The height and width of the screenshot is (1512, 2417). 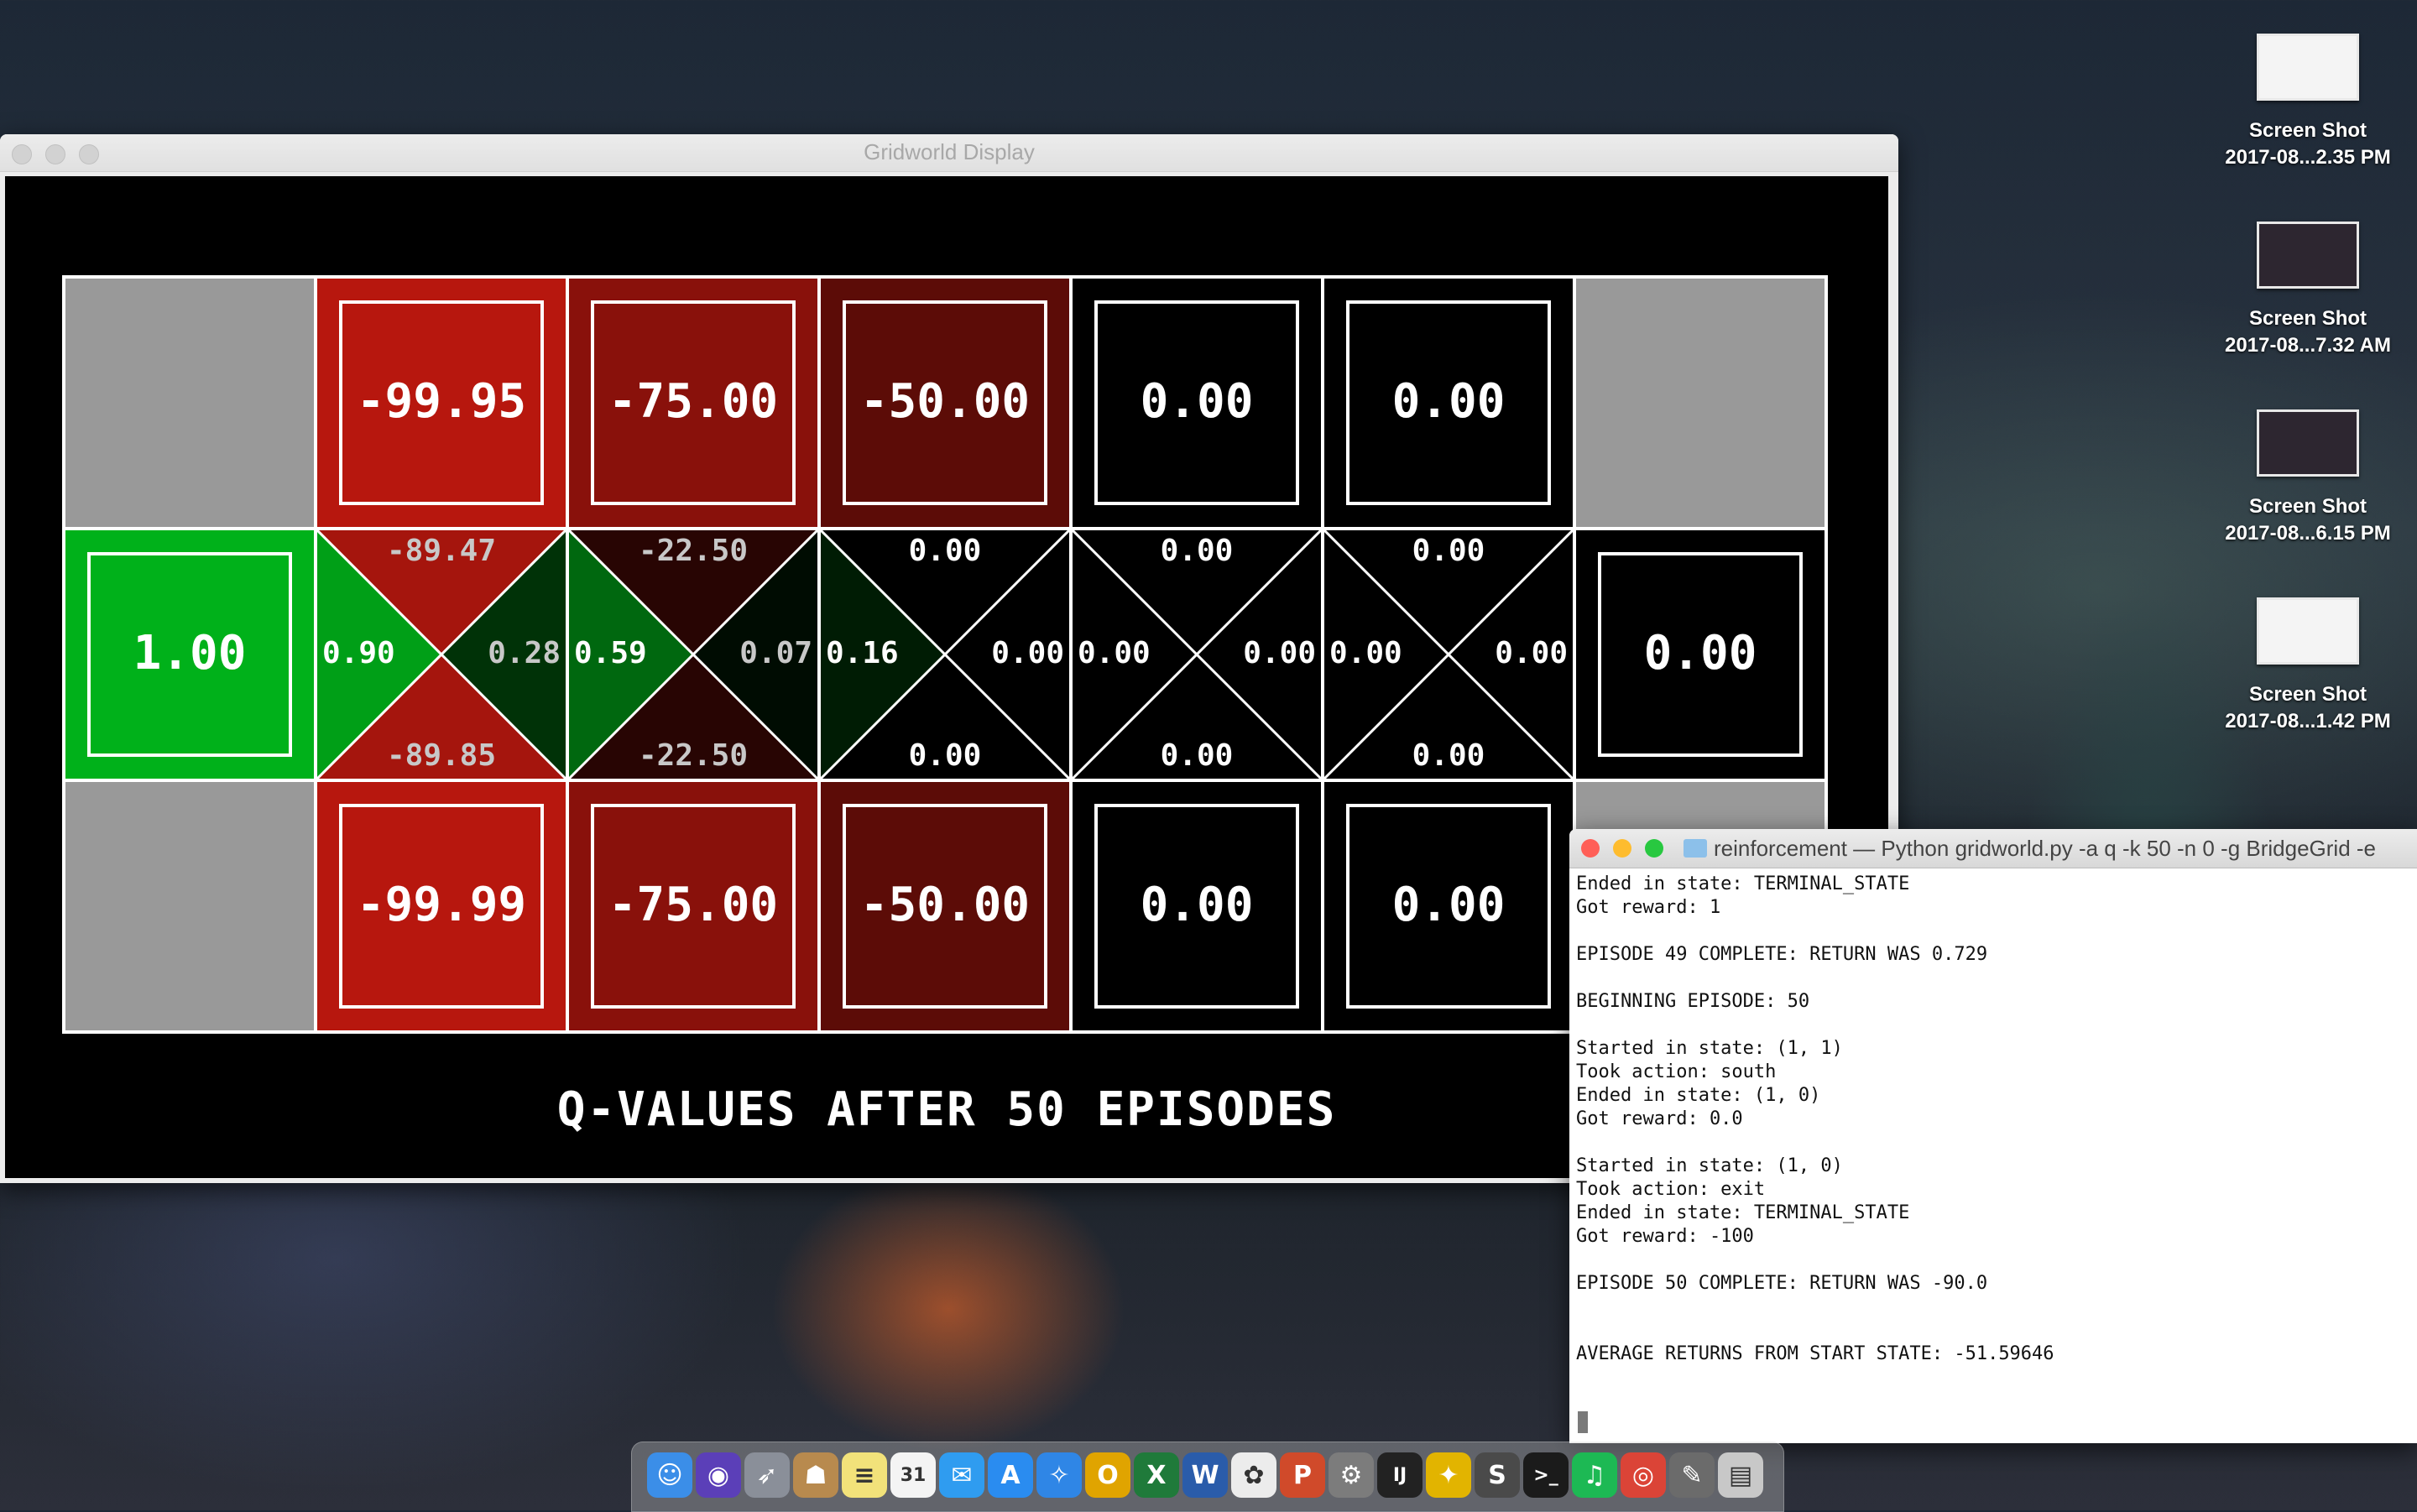 What do you see at coordinates (1205, 1475) in the screenshot?
I see `word-icon: W` at bounding box center [1205, 1475].